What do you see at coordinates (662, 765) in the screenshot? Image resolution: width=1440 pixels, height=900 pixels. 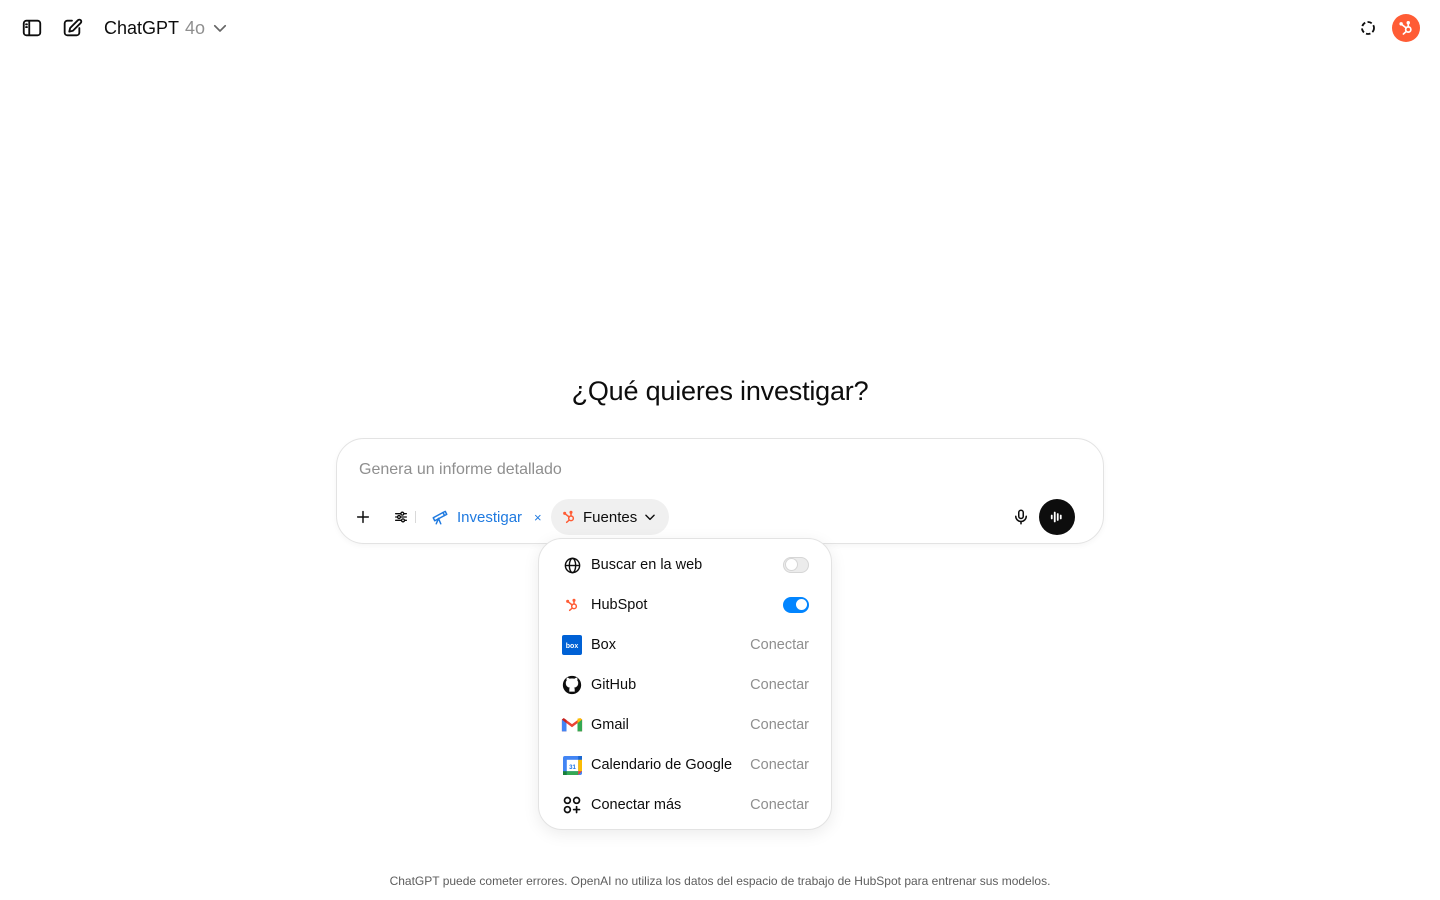 I see `source-label: Calendario de Google` at bounding box center [662, 765].